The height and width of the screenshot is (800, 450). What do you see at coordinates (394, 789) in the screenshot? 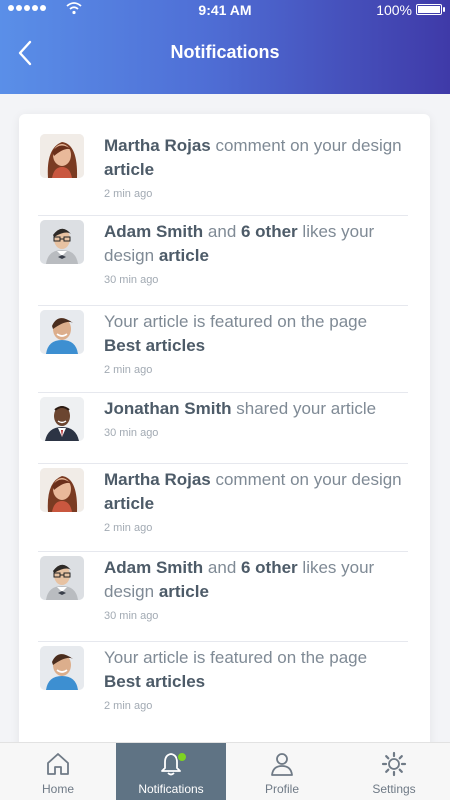
I see `tab-label: Settings` at bounding box center [394, 789].